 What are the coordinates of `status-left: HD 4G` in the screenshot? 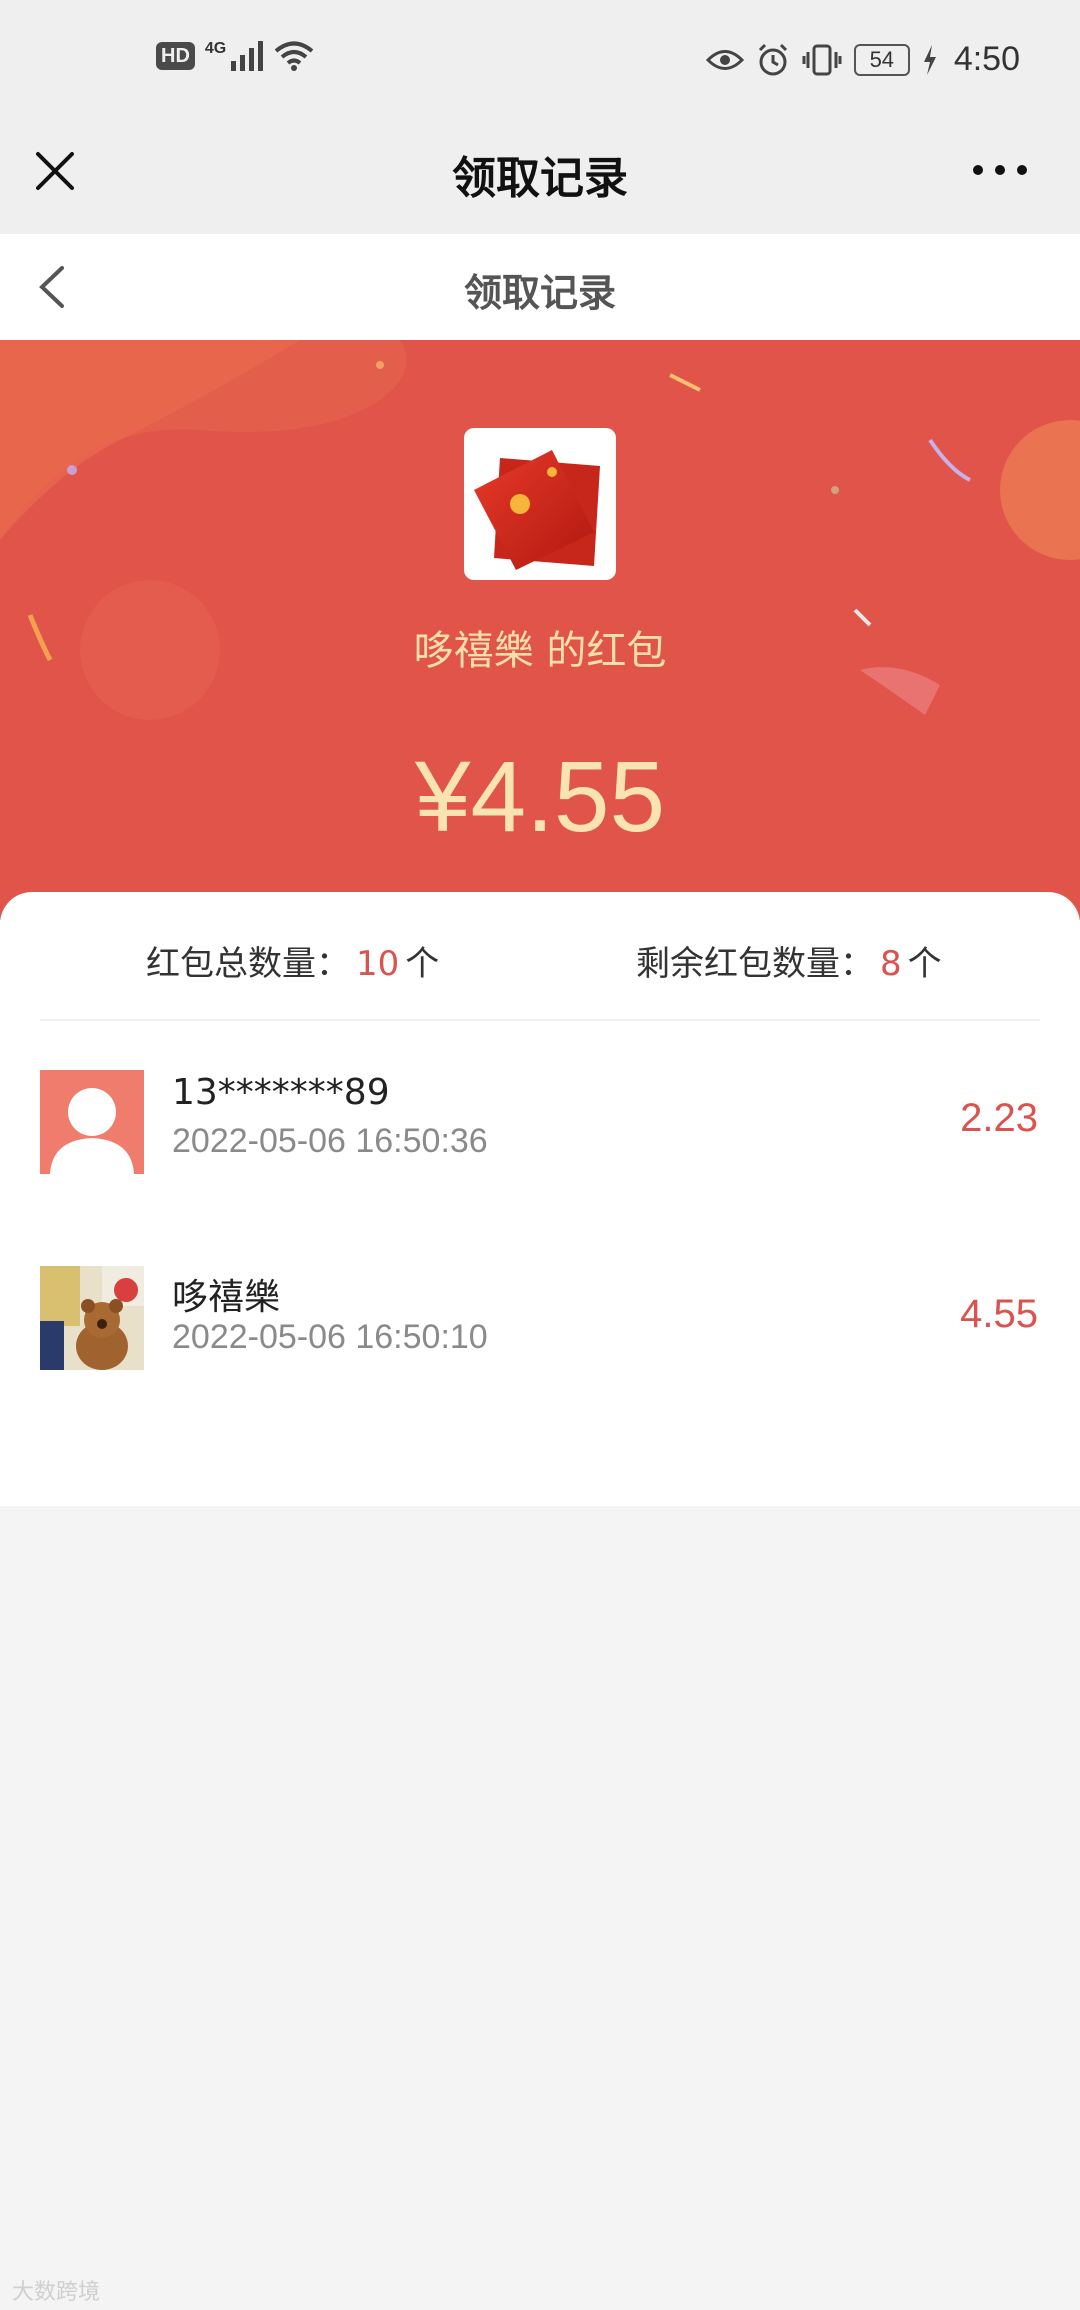 It's located at (235, 56).